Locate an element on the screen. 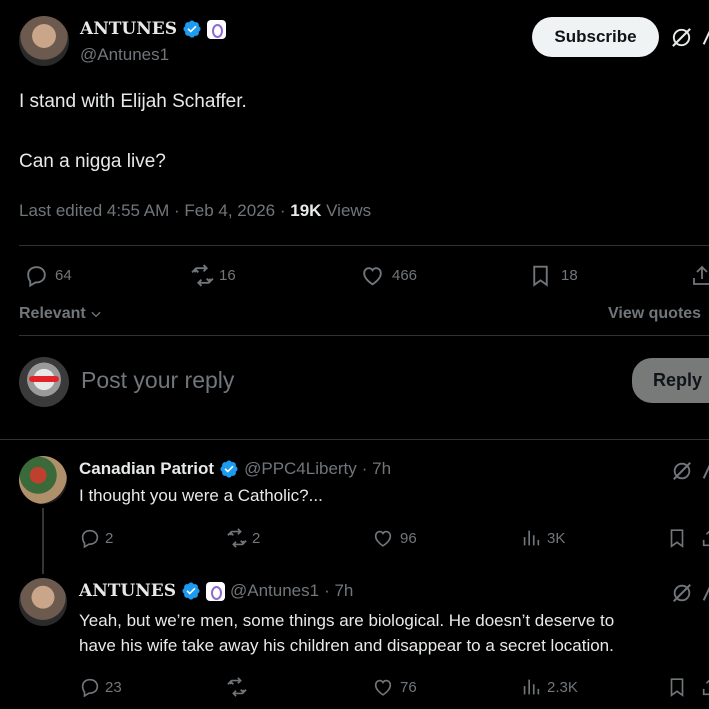 The image size is (709, 709). reply-count: 2 is located at coordinates (109, 538).